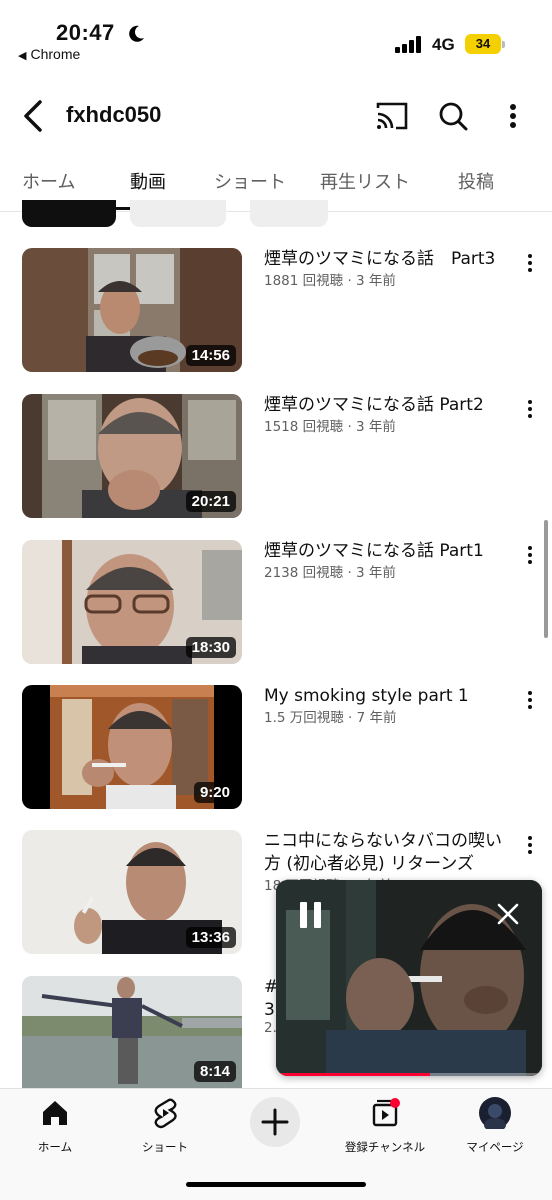 This screenshot has height=1200, width=552. Describe the element at coordinates (443, 44) in the screenshot. I see `network-type: 4G` at that location.